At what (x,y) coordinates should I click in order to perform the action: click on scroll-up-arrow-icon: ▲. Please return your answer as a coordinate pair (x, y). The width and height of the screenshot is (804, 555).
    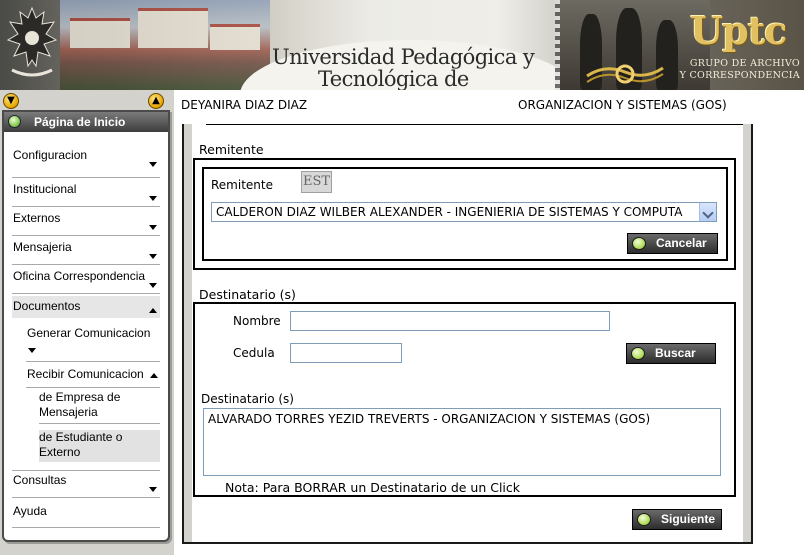
    Looking at the image, I should click on (156, 101).